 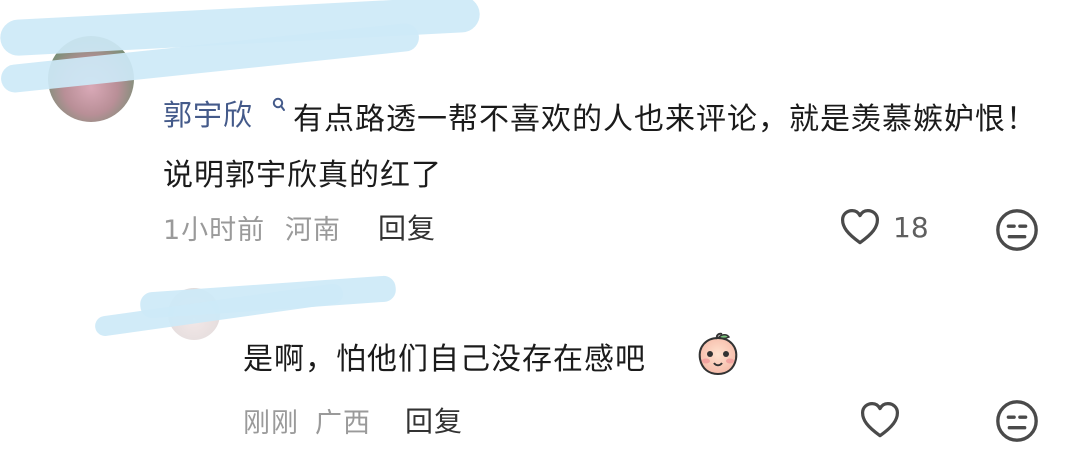 I want to click on comment-time: 1小时前, so click(x=214, y=230).